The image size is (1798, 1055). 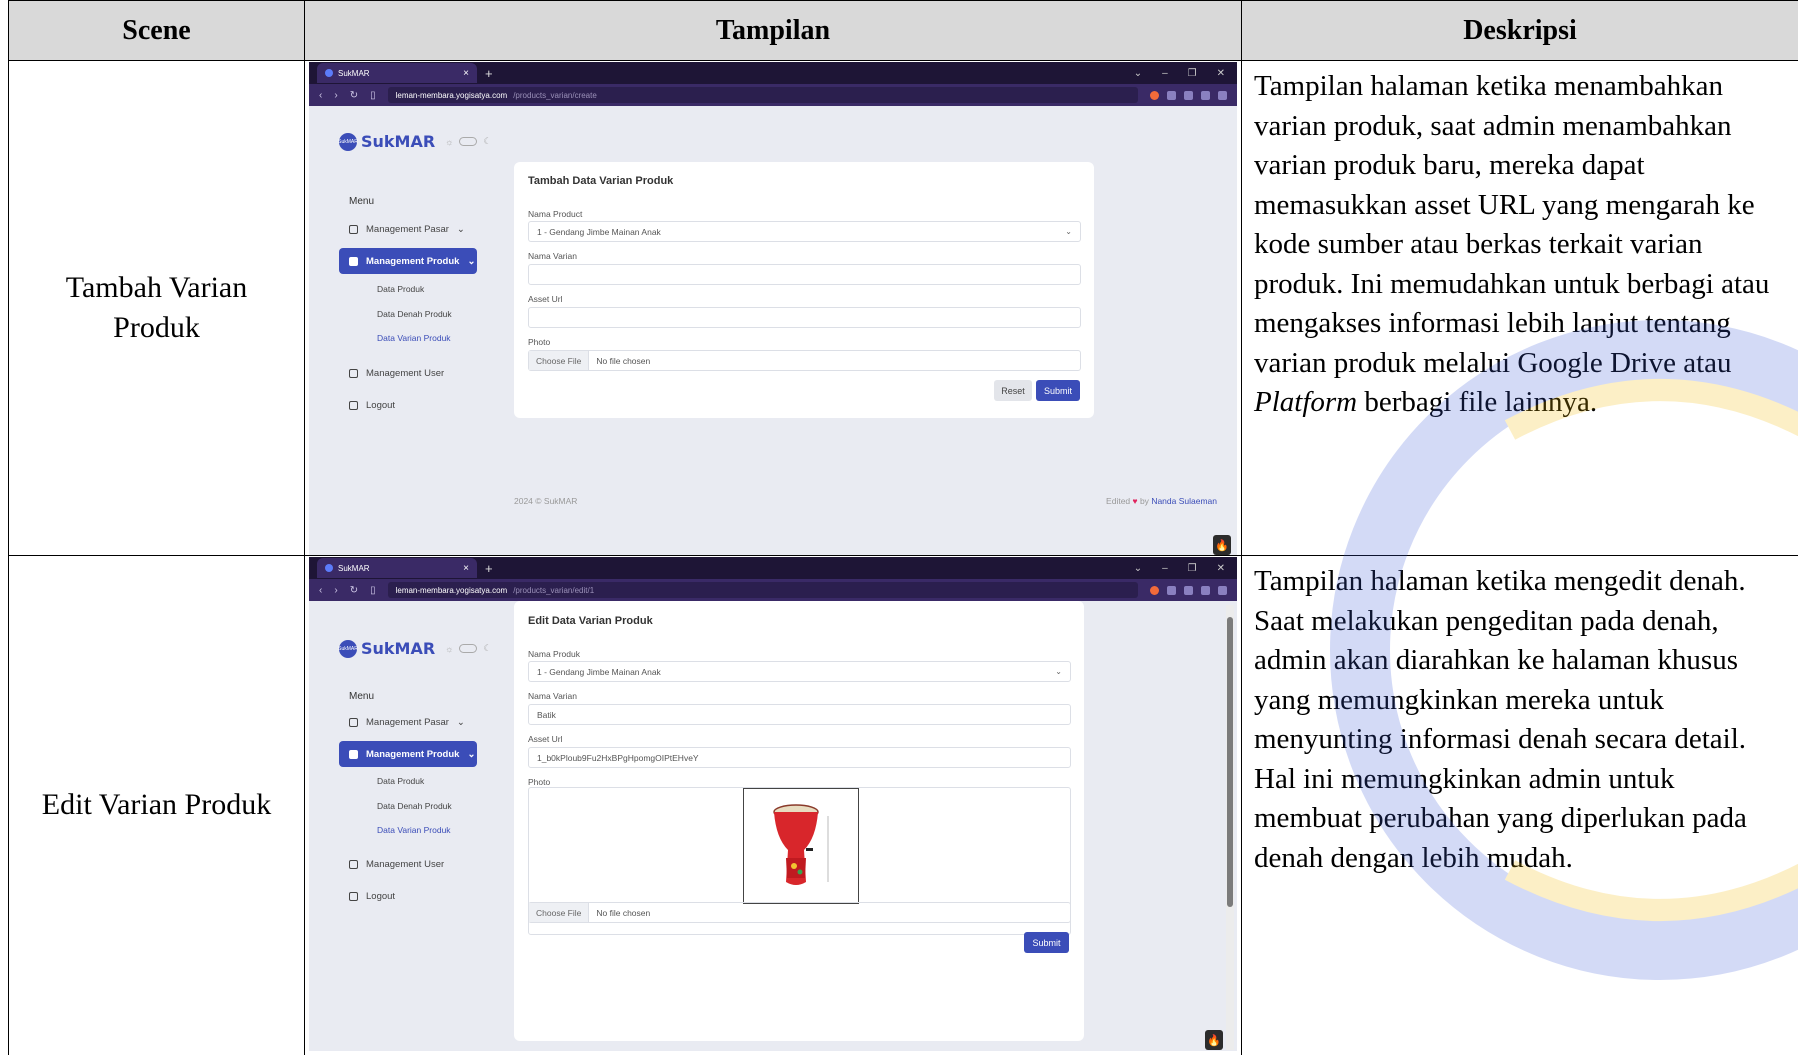 What do you see at coordinates (353, 261) in the screenshot?
I see `bag-icon` at bounding box center [353, 261].